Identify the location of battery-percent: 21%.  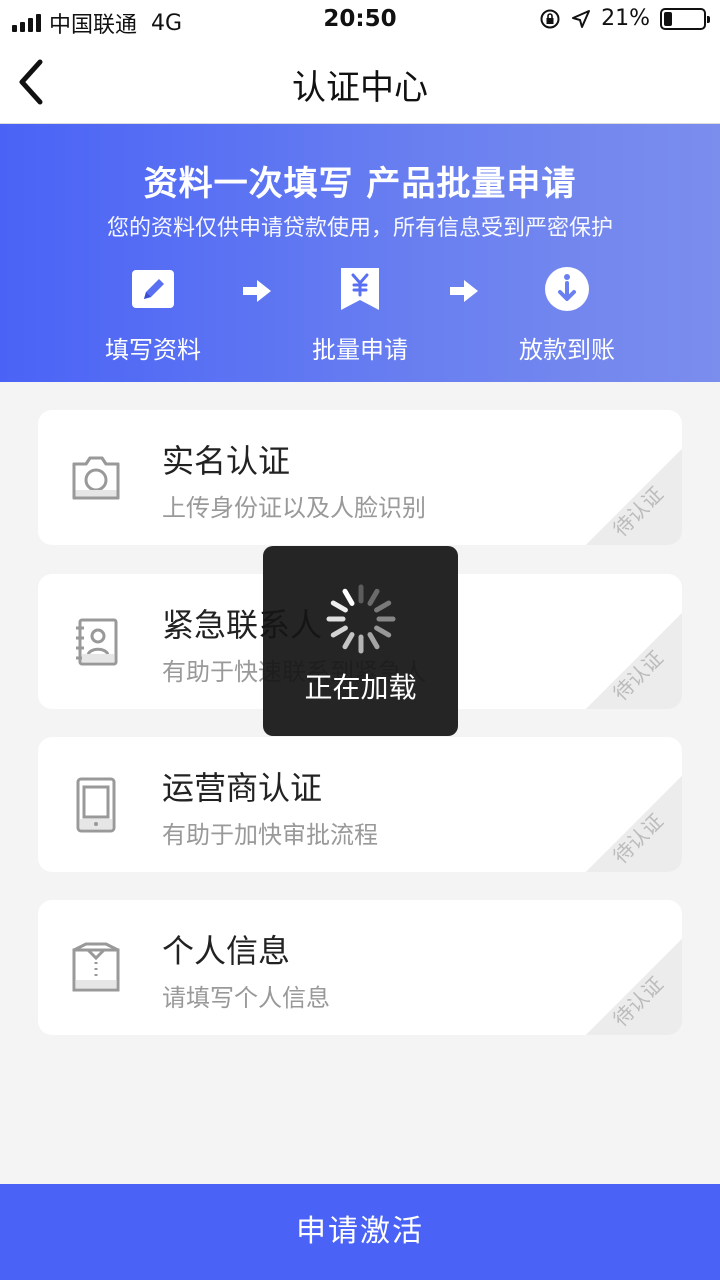
(625, 18).